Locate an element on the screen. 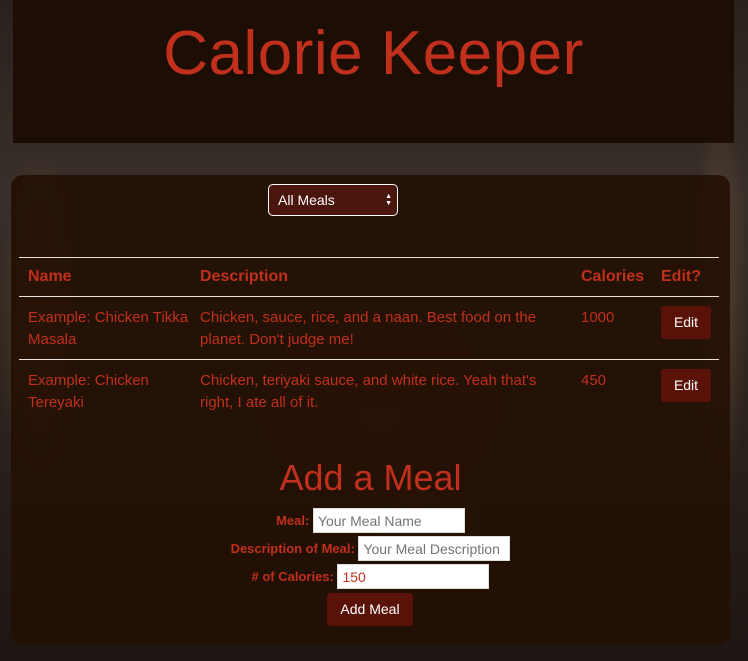 This screenshot has width=748, height=661. meal-calories-input is located at coordinates (413, 576).